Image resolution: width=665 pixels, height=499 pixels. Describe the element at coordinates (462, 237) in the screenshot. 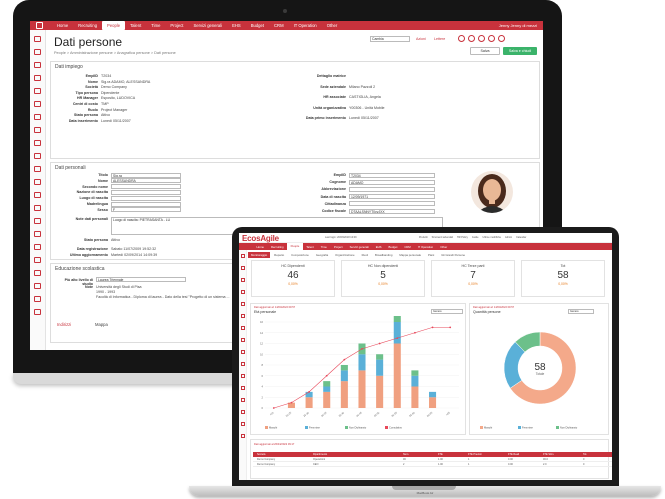

I see `header-link: HR Policy` at that location.